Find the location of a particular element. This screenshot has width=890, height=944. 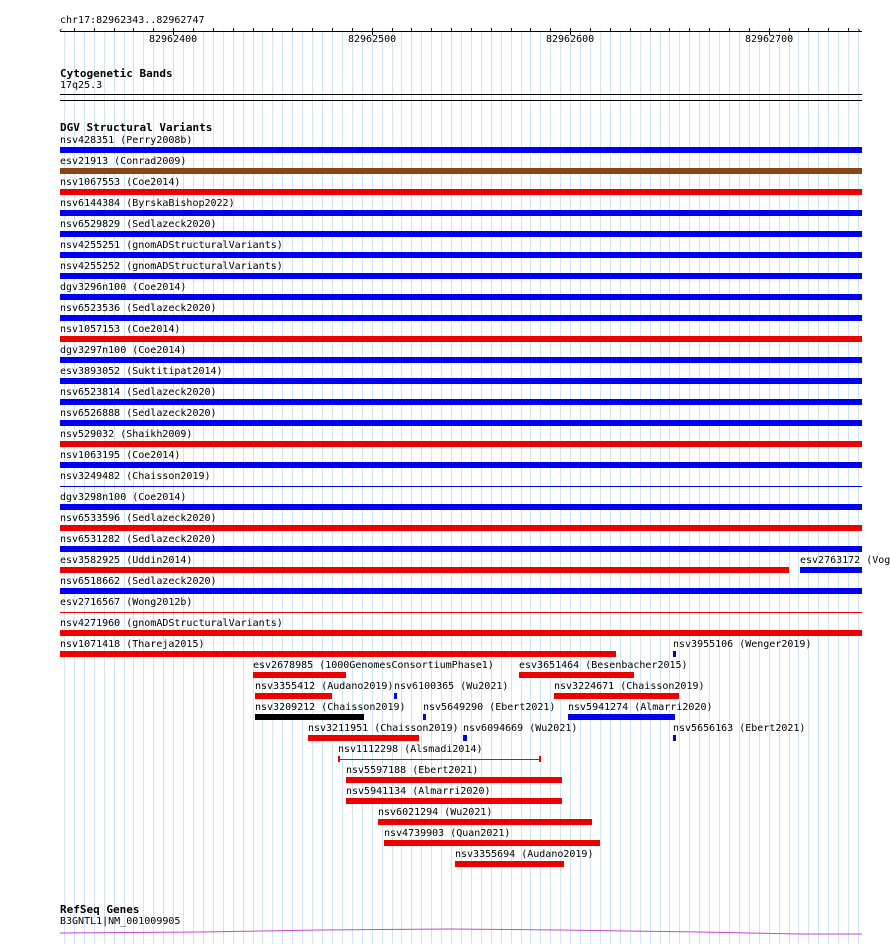

sv-feature-label: nsv5656163 (Ebert2021) is located at coordinates (739, 729).